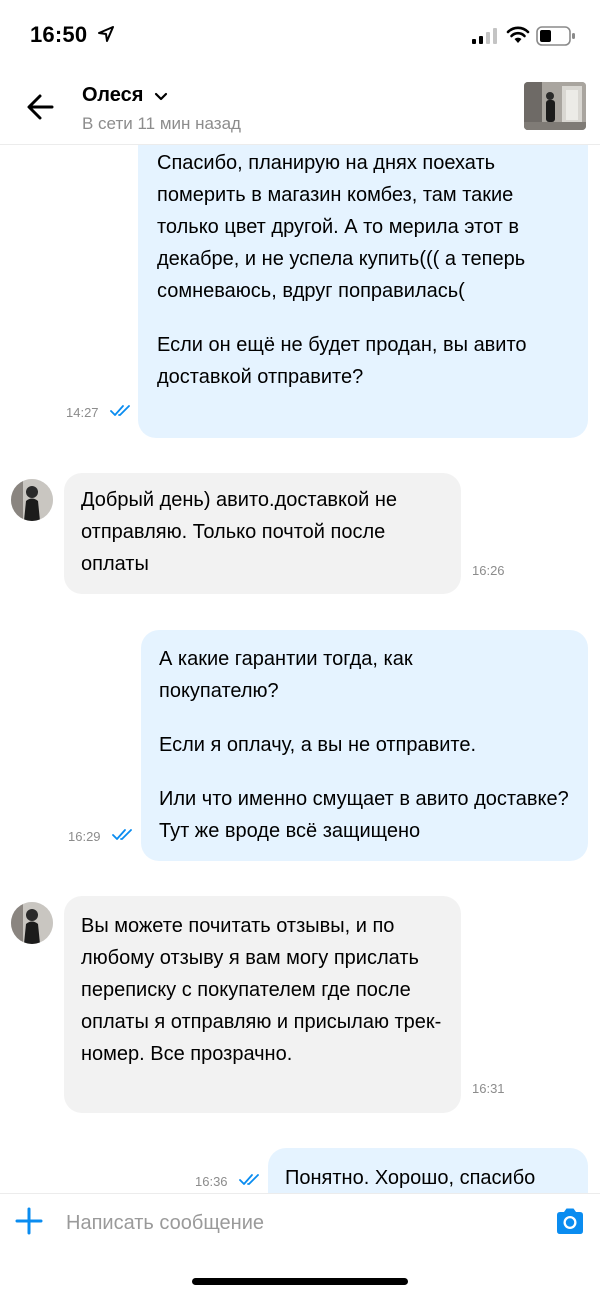 The width and height of the screenshot is (600, 1297). I want to click on arrow-left-icon, so click(41, 107).